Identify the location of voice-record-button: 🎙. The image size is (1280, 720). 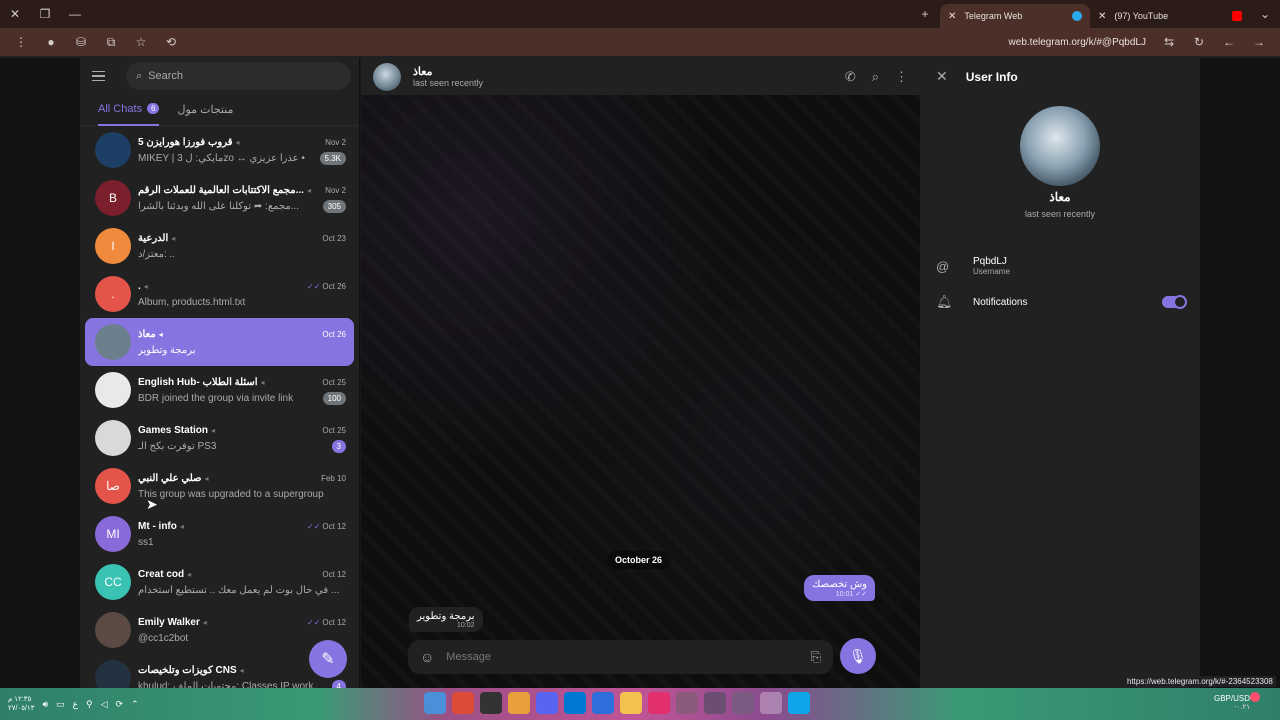
(858, 656).